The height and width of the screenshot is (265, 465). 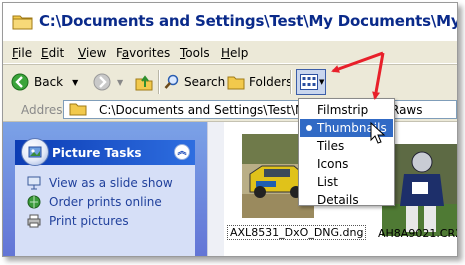 What do you see at coordinates (195, 53) in the screenshot?
I see `menu-tools: Tools` at bounding box center [195, 53].